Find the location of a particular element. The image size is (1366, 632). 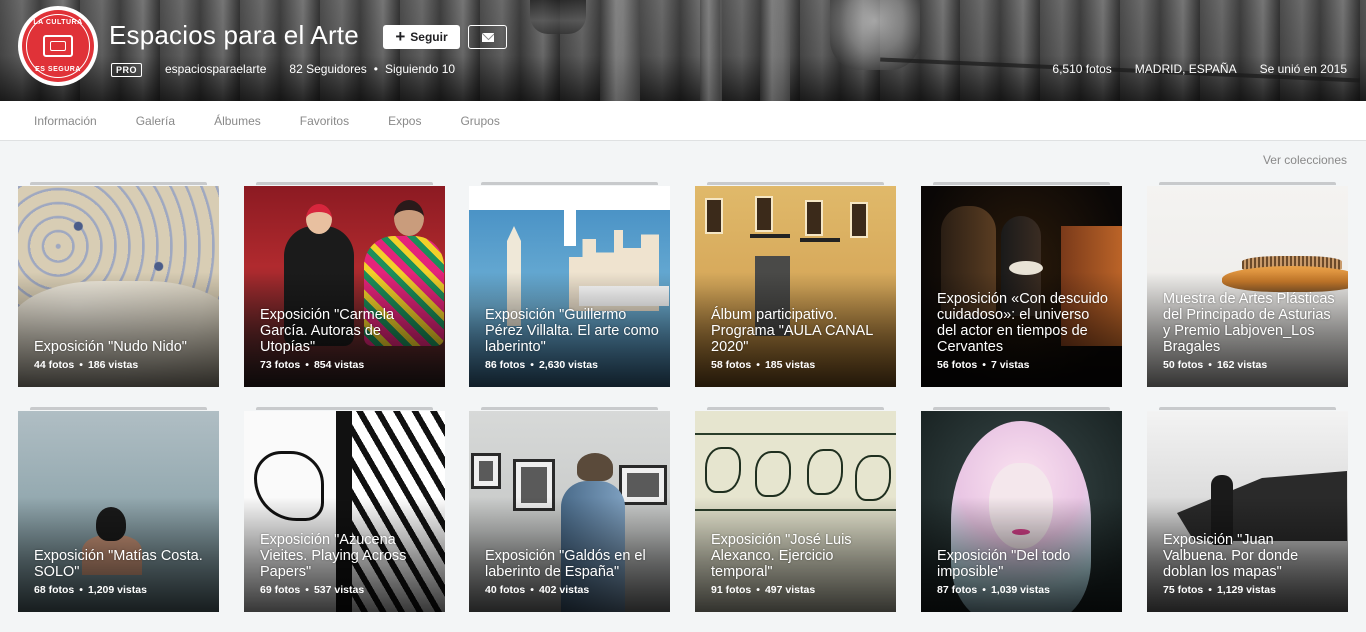

message-button is located at coordinates (487, 37).